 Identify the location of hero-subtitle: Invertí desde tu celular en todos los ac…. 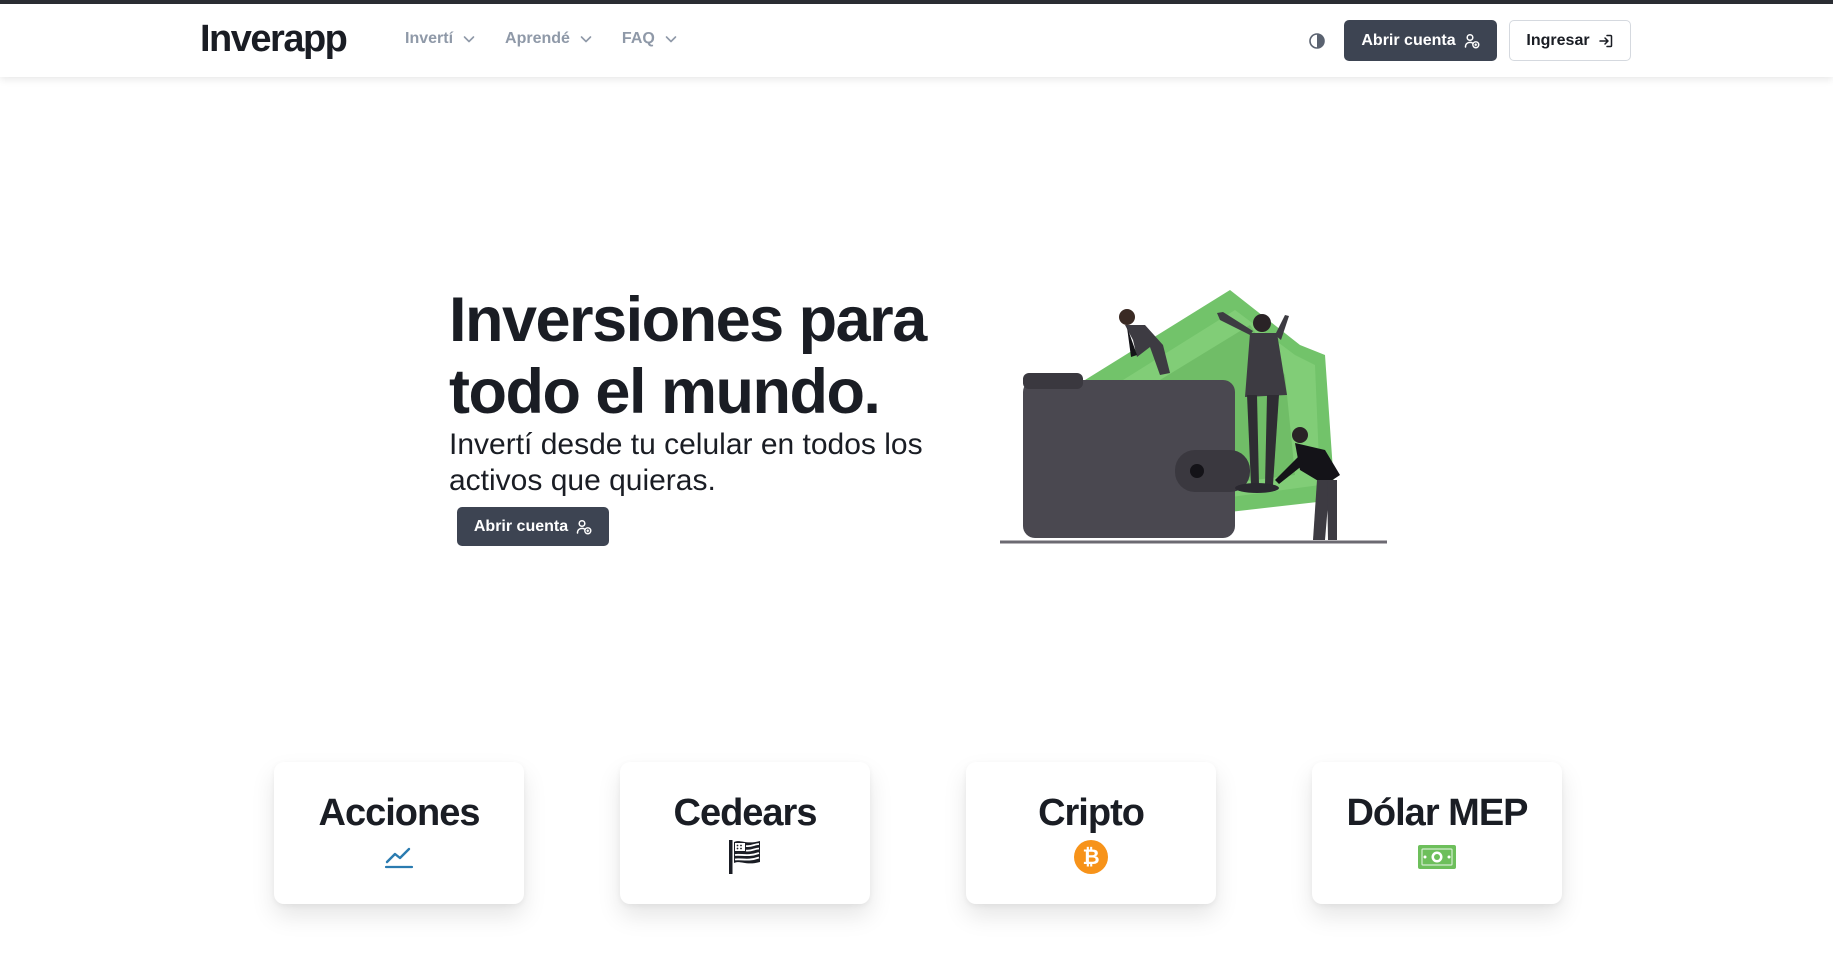
(709, 463).